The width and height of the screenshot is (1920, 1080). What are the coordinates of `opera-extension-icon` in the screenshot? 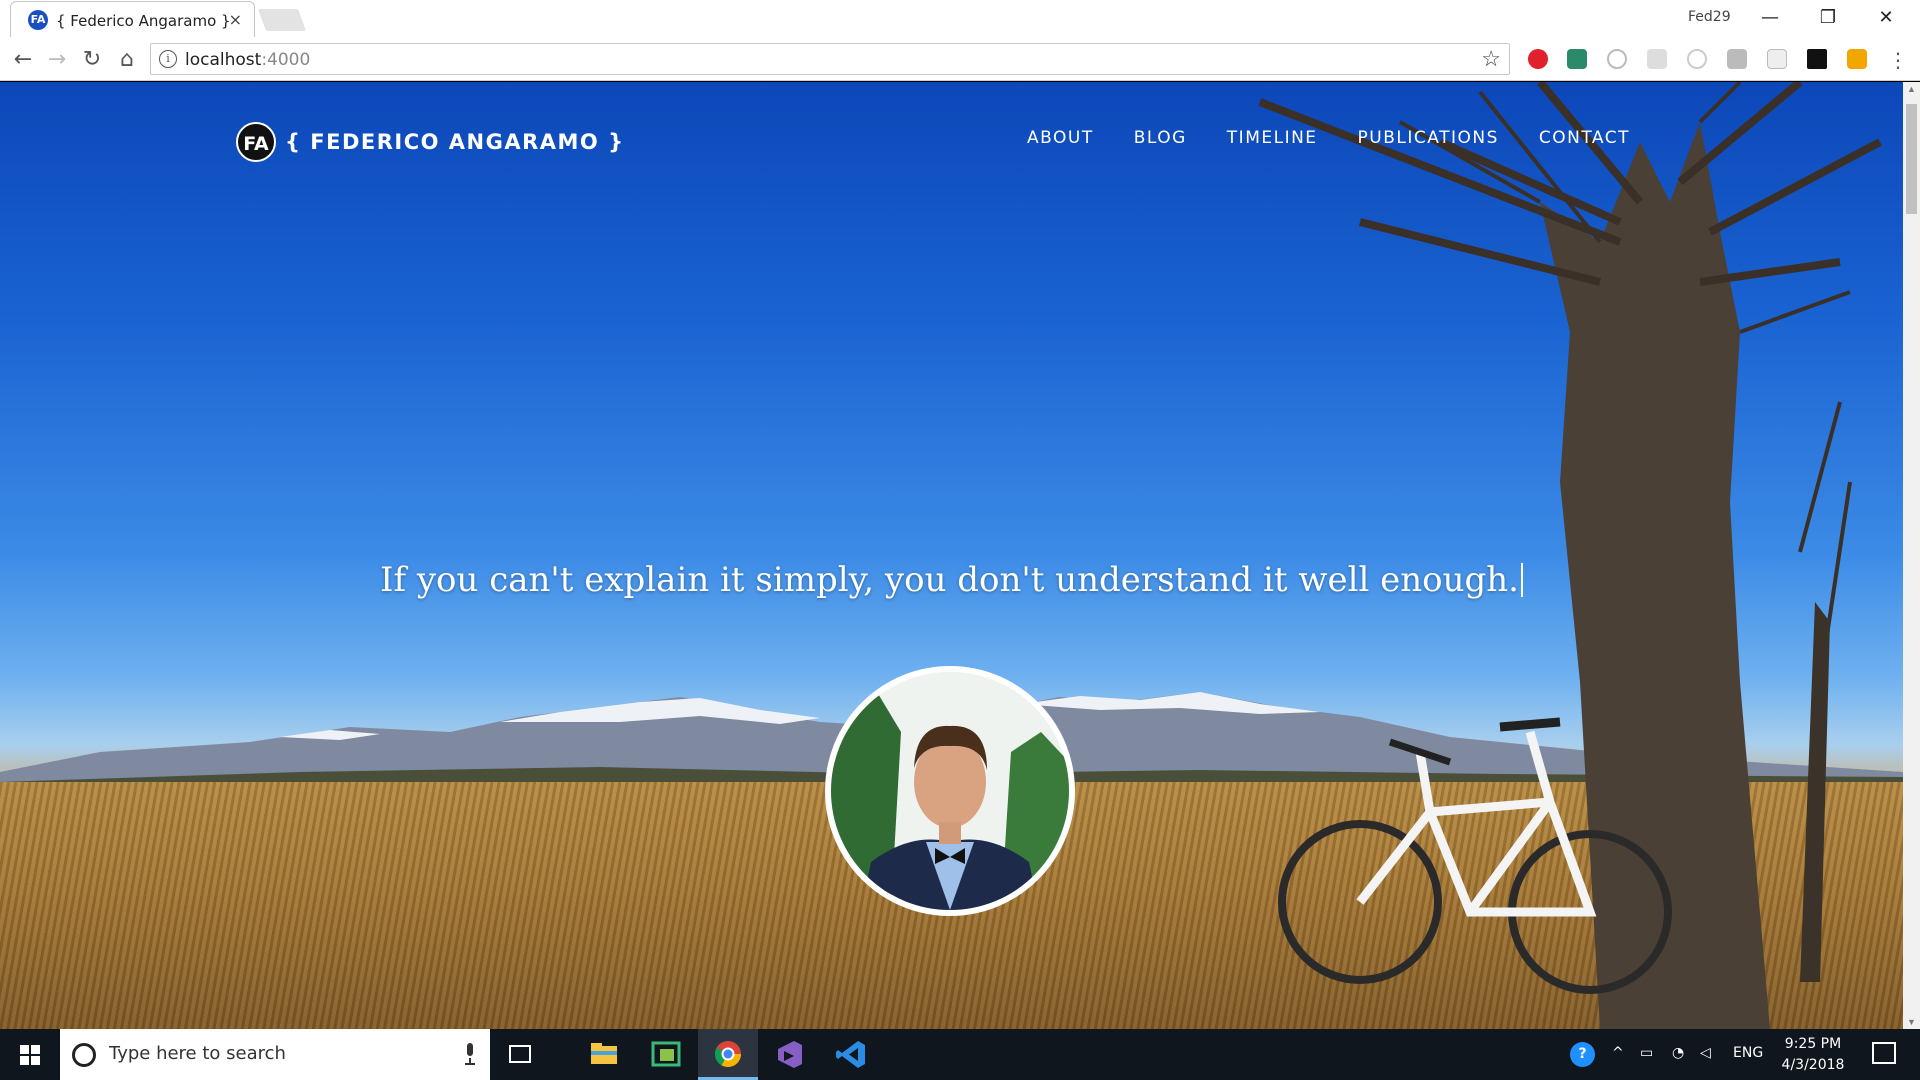 It's located at (1538, 59).